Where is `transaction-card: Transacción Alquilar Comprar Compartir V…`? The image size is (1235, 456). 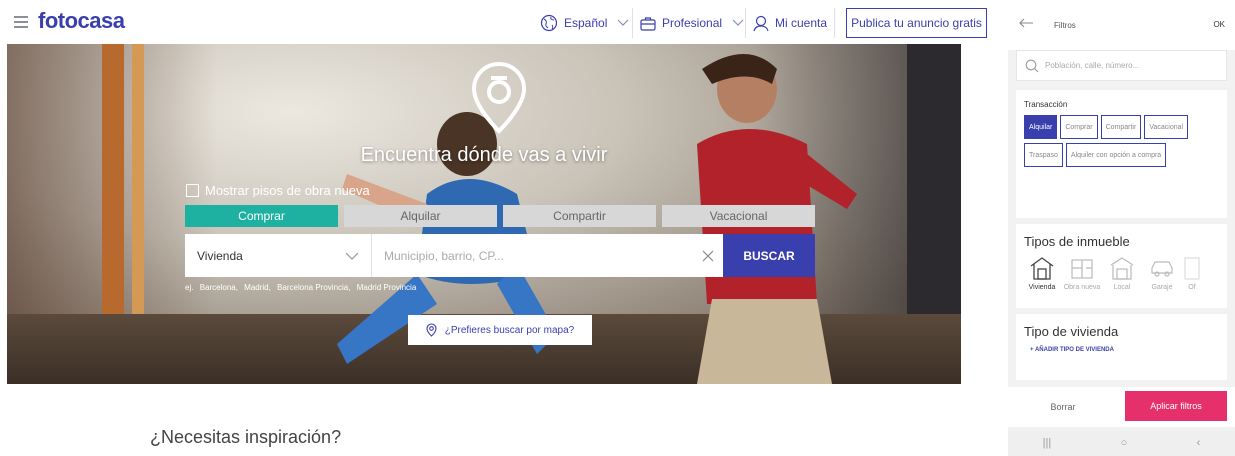 transaction-card: Transacción Alquilar Comprar Compartir V… is located at coordinates (1121, 154).